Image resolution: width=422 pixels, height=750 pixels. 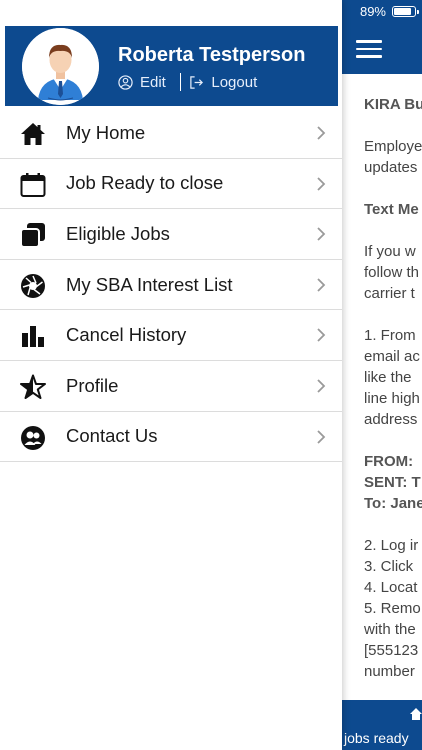 I want to click on menu-item-contact-us: Contact Us, so click(x=171, y=437).